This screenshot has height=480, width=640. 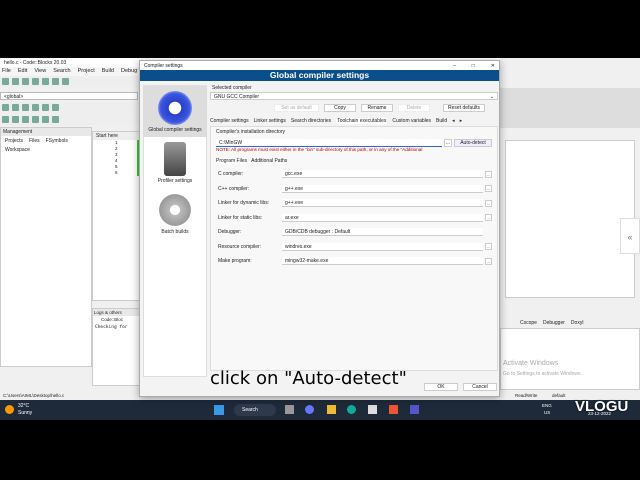 I want to click on dialog-banner: Global compiler settings, so click(x=319, y=75).